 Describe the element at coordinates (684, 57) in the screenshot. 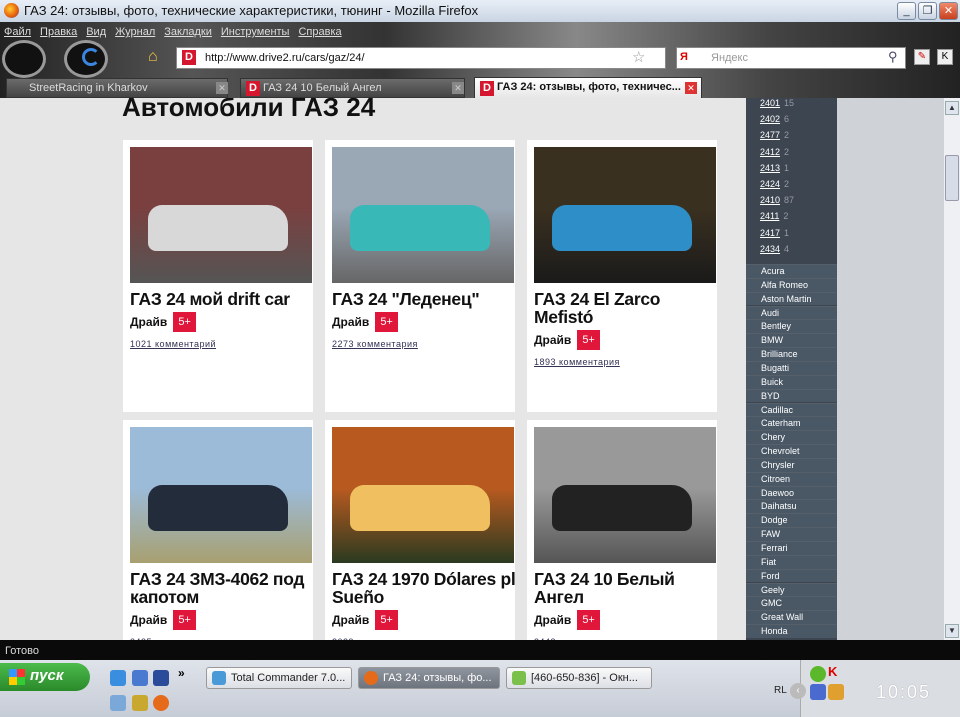

I see `search-engine-icon: Я` at that location.